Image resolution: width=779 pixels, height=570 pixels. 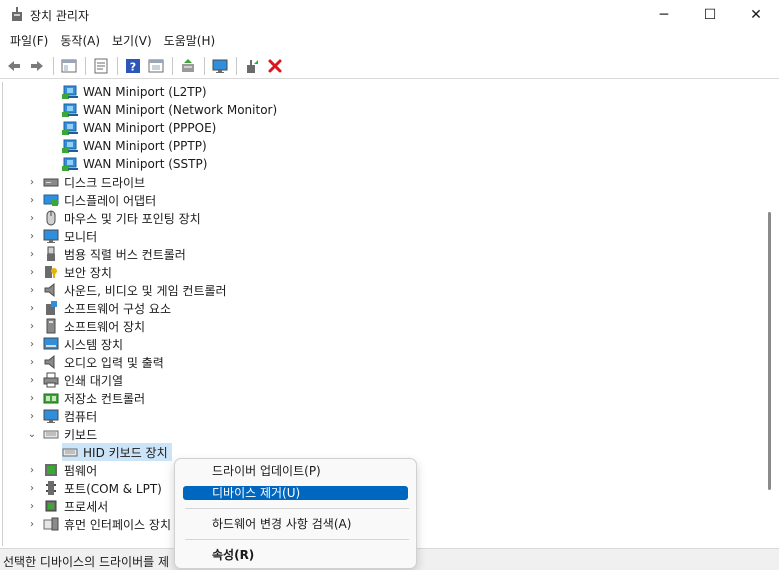 I want to click on usb-icon, so click(x=51, y=254).